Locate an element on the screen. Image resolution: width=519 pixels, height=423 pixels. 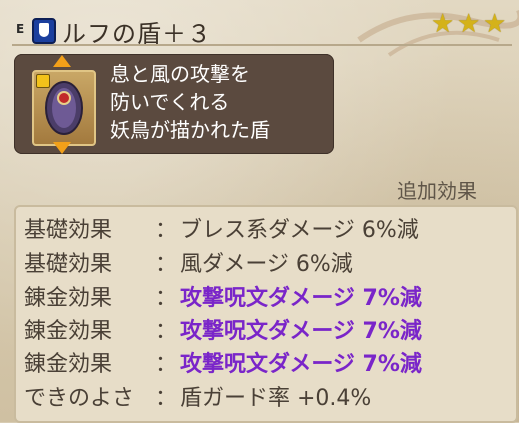
title-divider is located at coordinates (262, 45).